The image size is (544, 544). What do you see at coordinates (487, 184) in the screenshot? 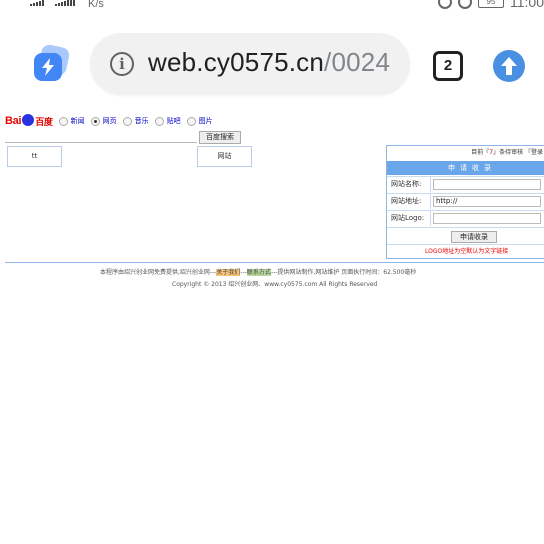
I see `site-name-input` at bounding box center [487, 184].